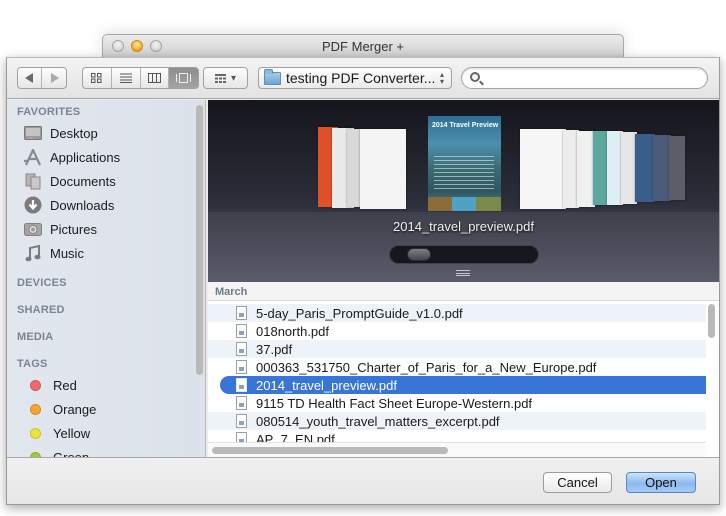 Image resolution: width=726 pixels, height=516 pixels. What do you see at coordinates (464, 254) in the screenshot?
I see `coverflow-scrollbar` at bounding box center [464, 254].